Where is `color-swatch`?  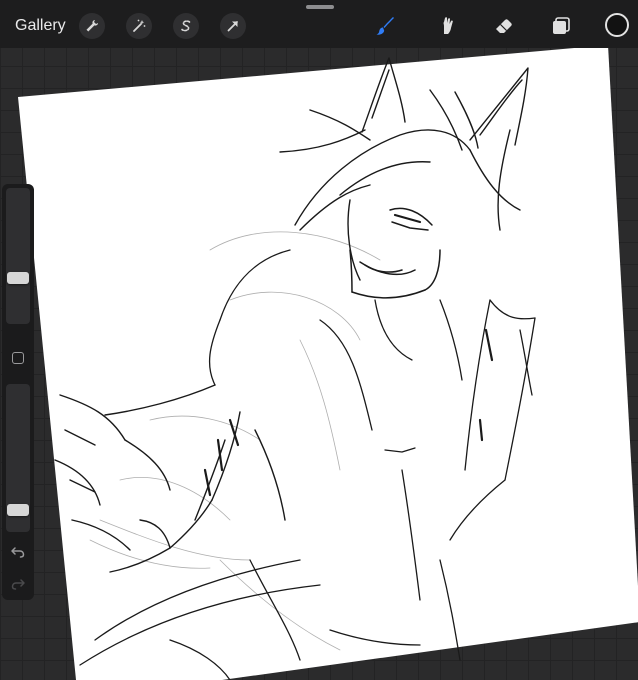
color-swatch is located at coordinates (617, 25).